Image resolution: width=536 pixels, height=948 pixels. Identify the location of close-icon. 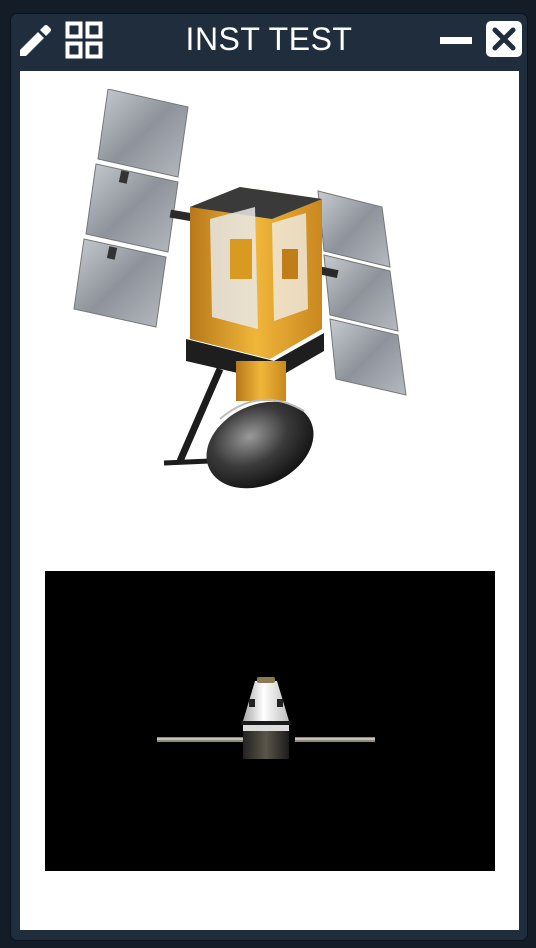
(504, 39).